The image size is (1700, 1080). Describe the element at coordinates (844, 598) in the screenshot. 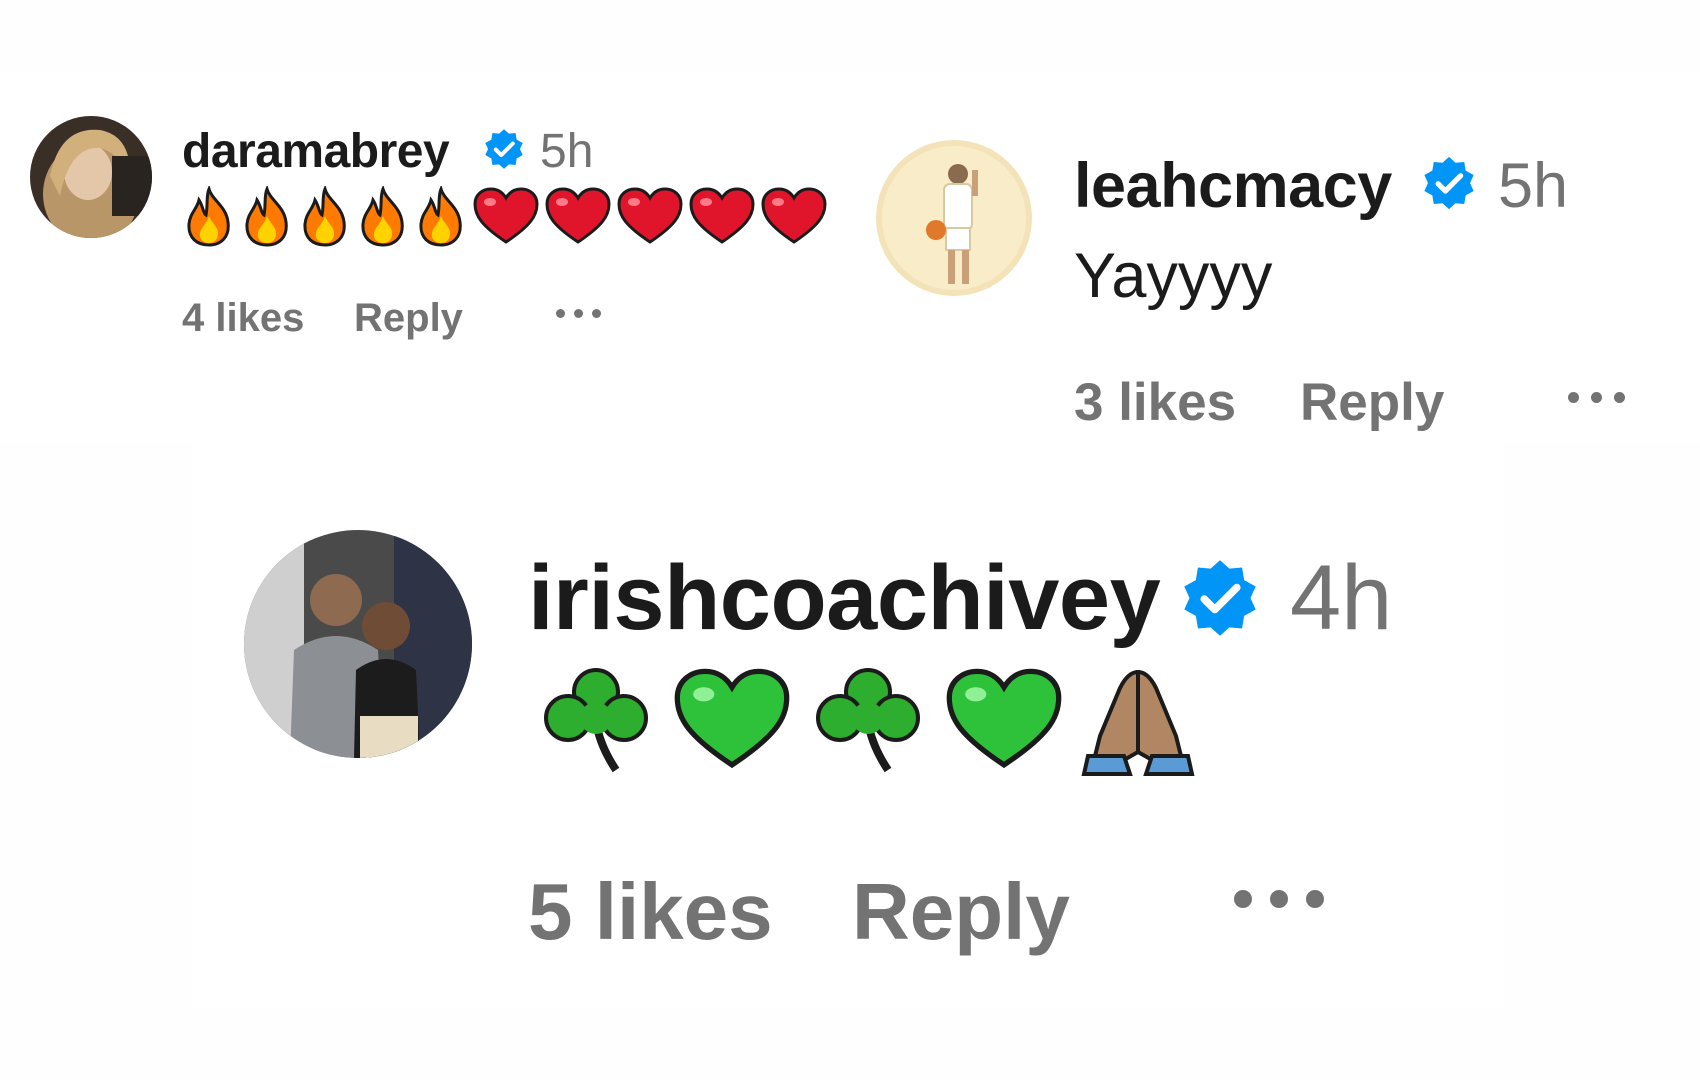

I see `username-irishcoachivey: irishcoachivey` at that location.